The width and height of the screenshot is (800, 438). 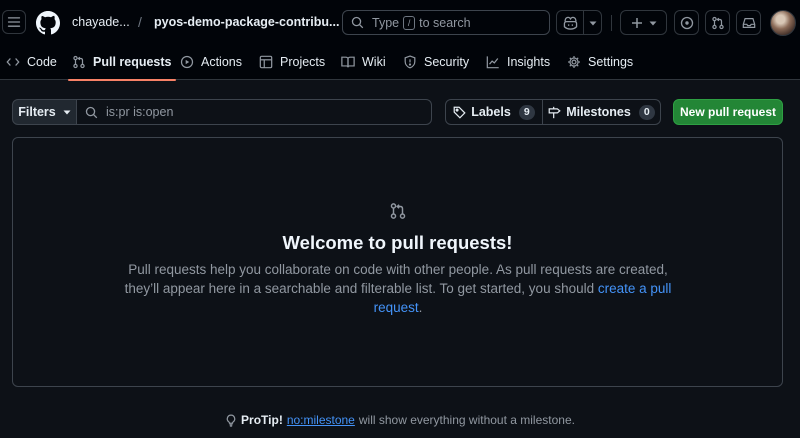 What do you see at coordinates (420, 307) in the screenshot?
I see `blankslate-period: .` at bounding box center [420, 307].